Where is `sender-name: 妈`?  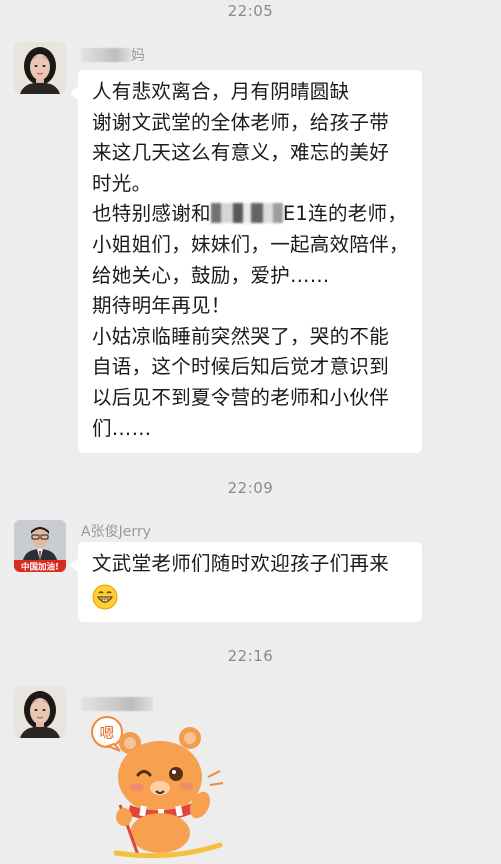 sender-name: 妈 is located at coordinates (113, 55).